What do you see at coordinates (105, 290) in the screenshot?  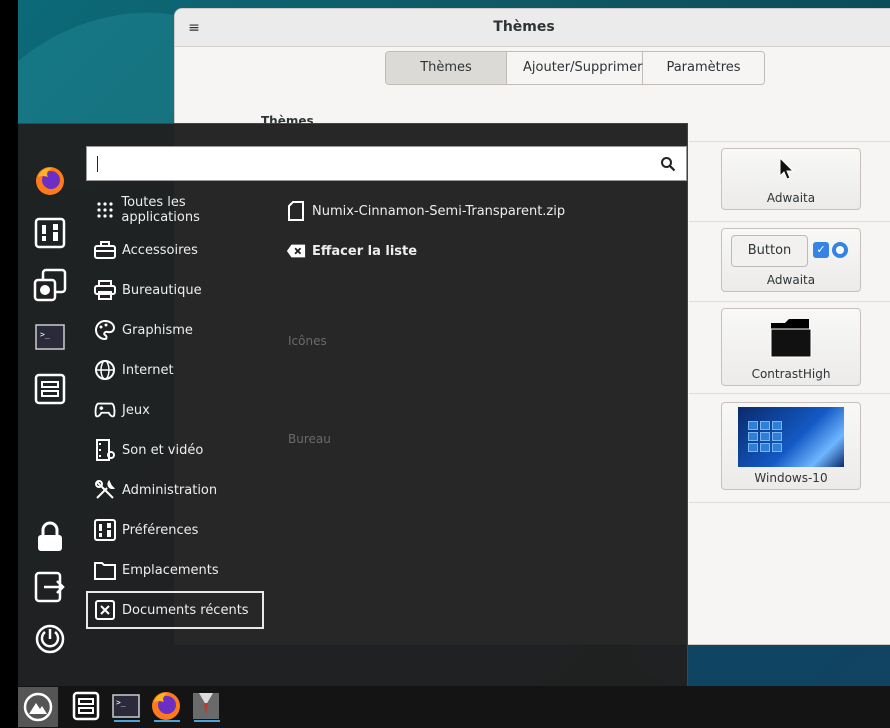 I see `printer-icon` at bounding box center [105, 290].